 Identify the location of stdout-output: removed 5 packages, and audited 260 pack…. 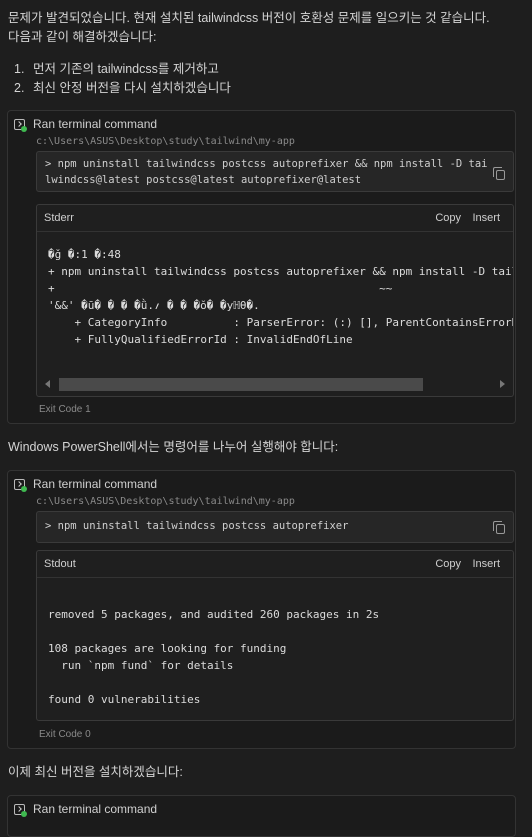
(214, 657).